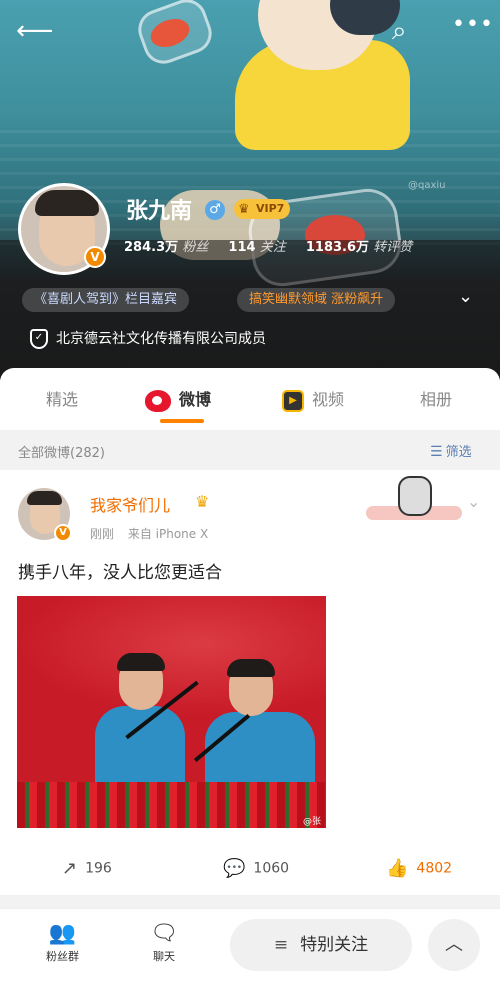 The image size is (500, 983). I want to click on filter-button: ☰ 筛选, so click(451, 450).